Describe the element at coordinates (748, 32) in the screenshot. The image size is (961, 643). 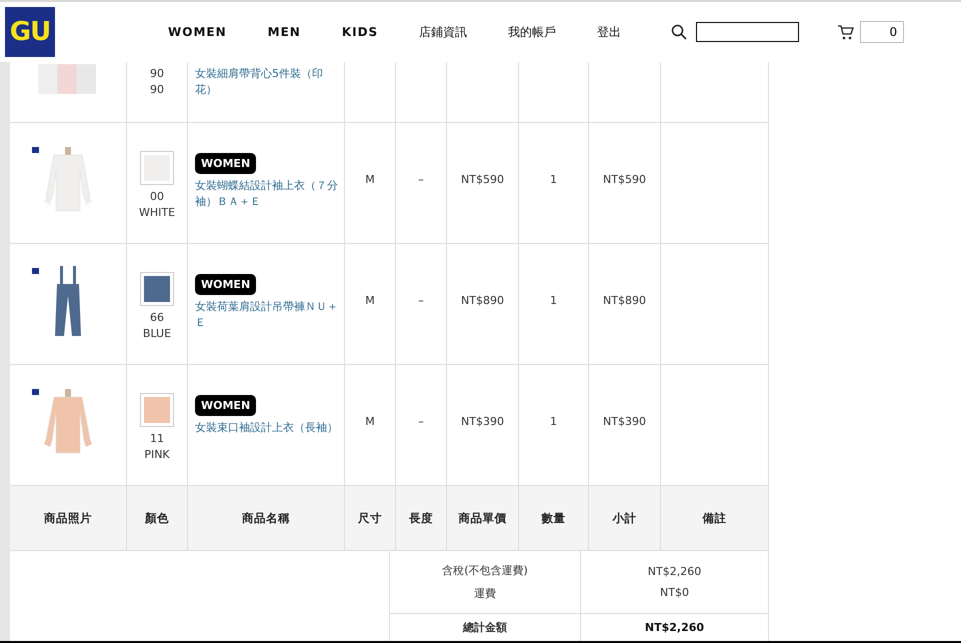
I see `search-field` at that location.